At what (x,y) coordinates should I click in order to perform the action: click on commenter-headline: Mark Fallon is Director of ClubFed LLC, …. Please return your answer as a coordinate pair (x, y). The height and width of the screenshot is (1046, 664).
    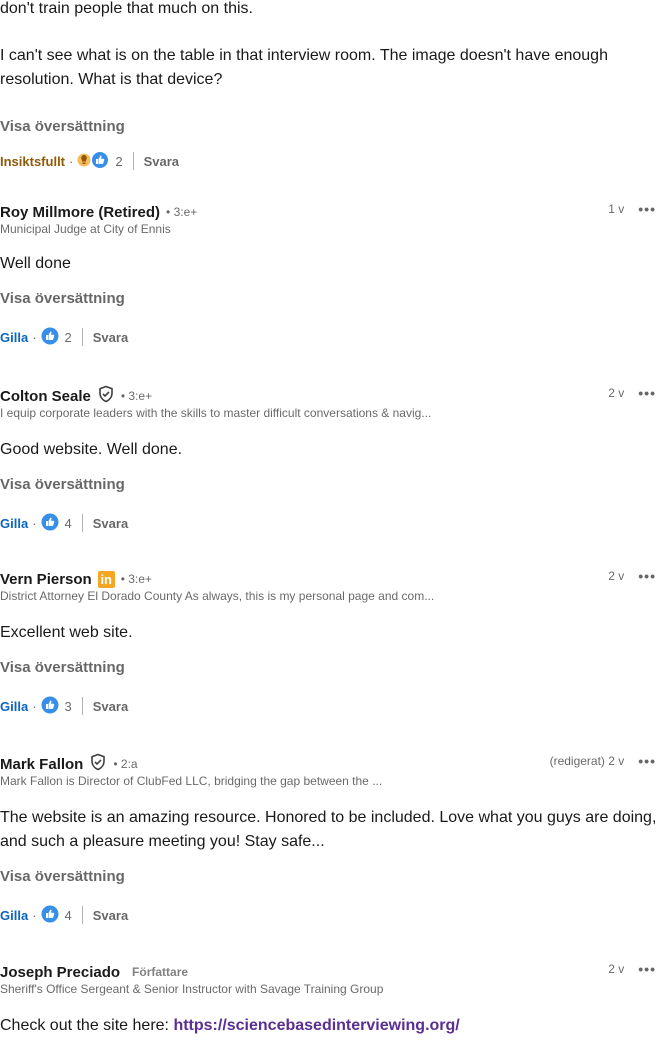
    Looking at the image, I should click on (191, 781).